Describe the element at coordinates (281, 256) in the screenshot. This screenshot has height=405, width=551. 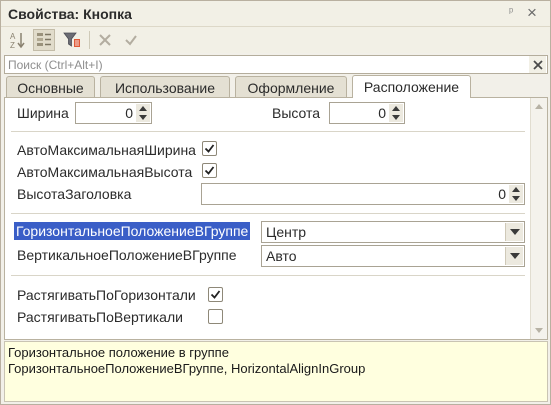
I see `v-position-value: Авто` at that location.